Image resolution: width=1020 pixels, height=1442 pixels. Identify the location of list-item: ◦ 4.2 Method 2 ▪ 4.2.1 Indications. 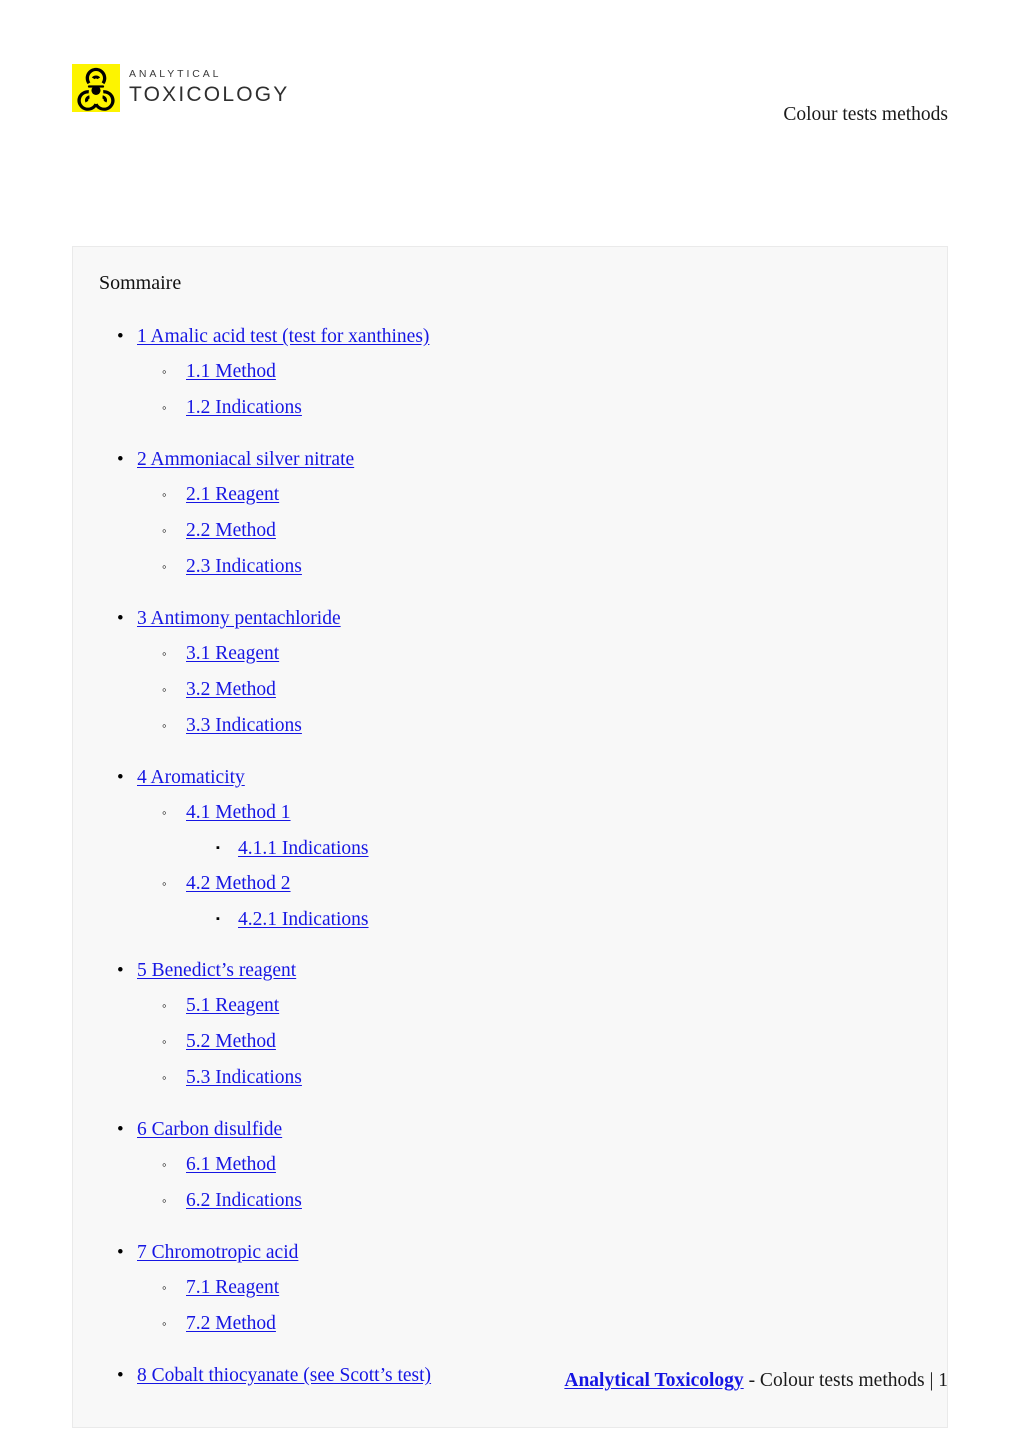
(541, 901).